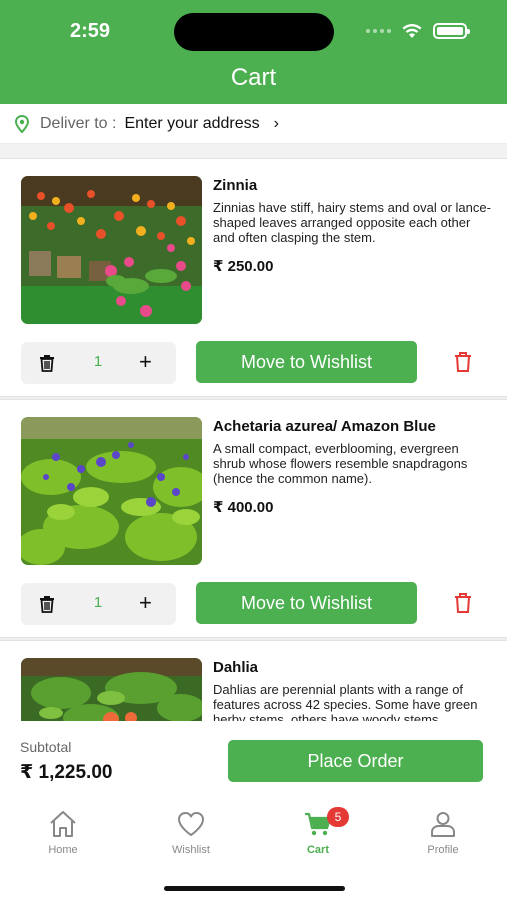  I want to click on product-price: ₹ 250.00, so click(243, 266).